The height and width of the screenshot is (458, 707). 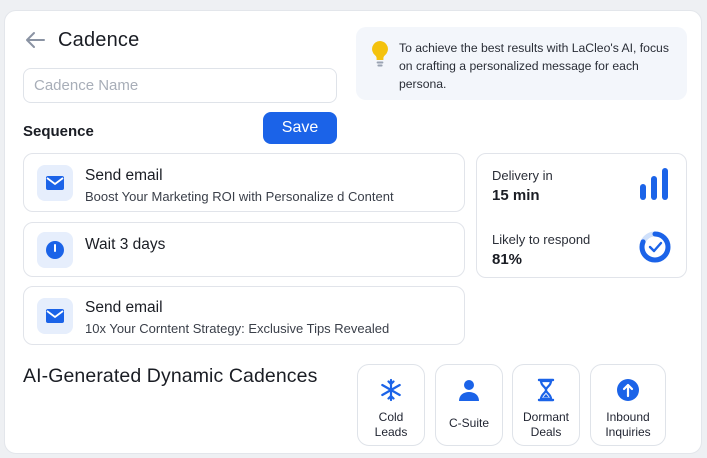 I want to click on sequence-label: Sequence, so click(x=58, y=131).